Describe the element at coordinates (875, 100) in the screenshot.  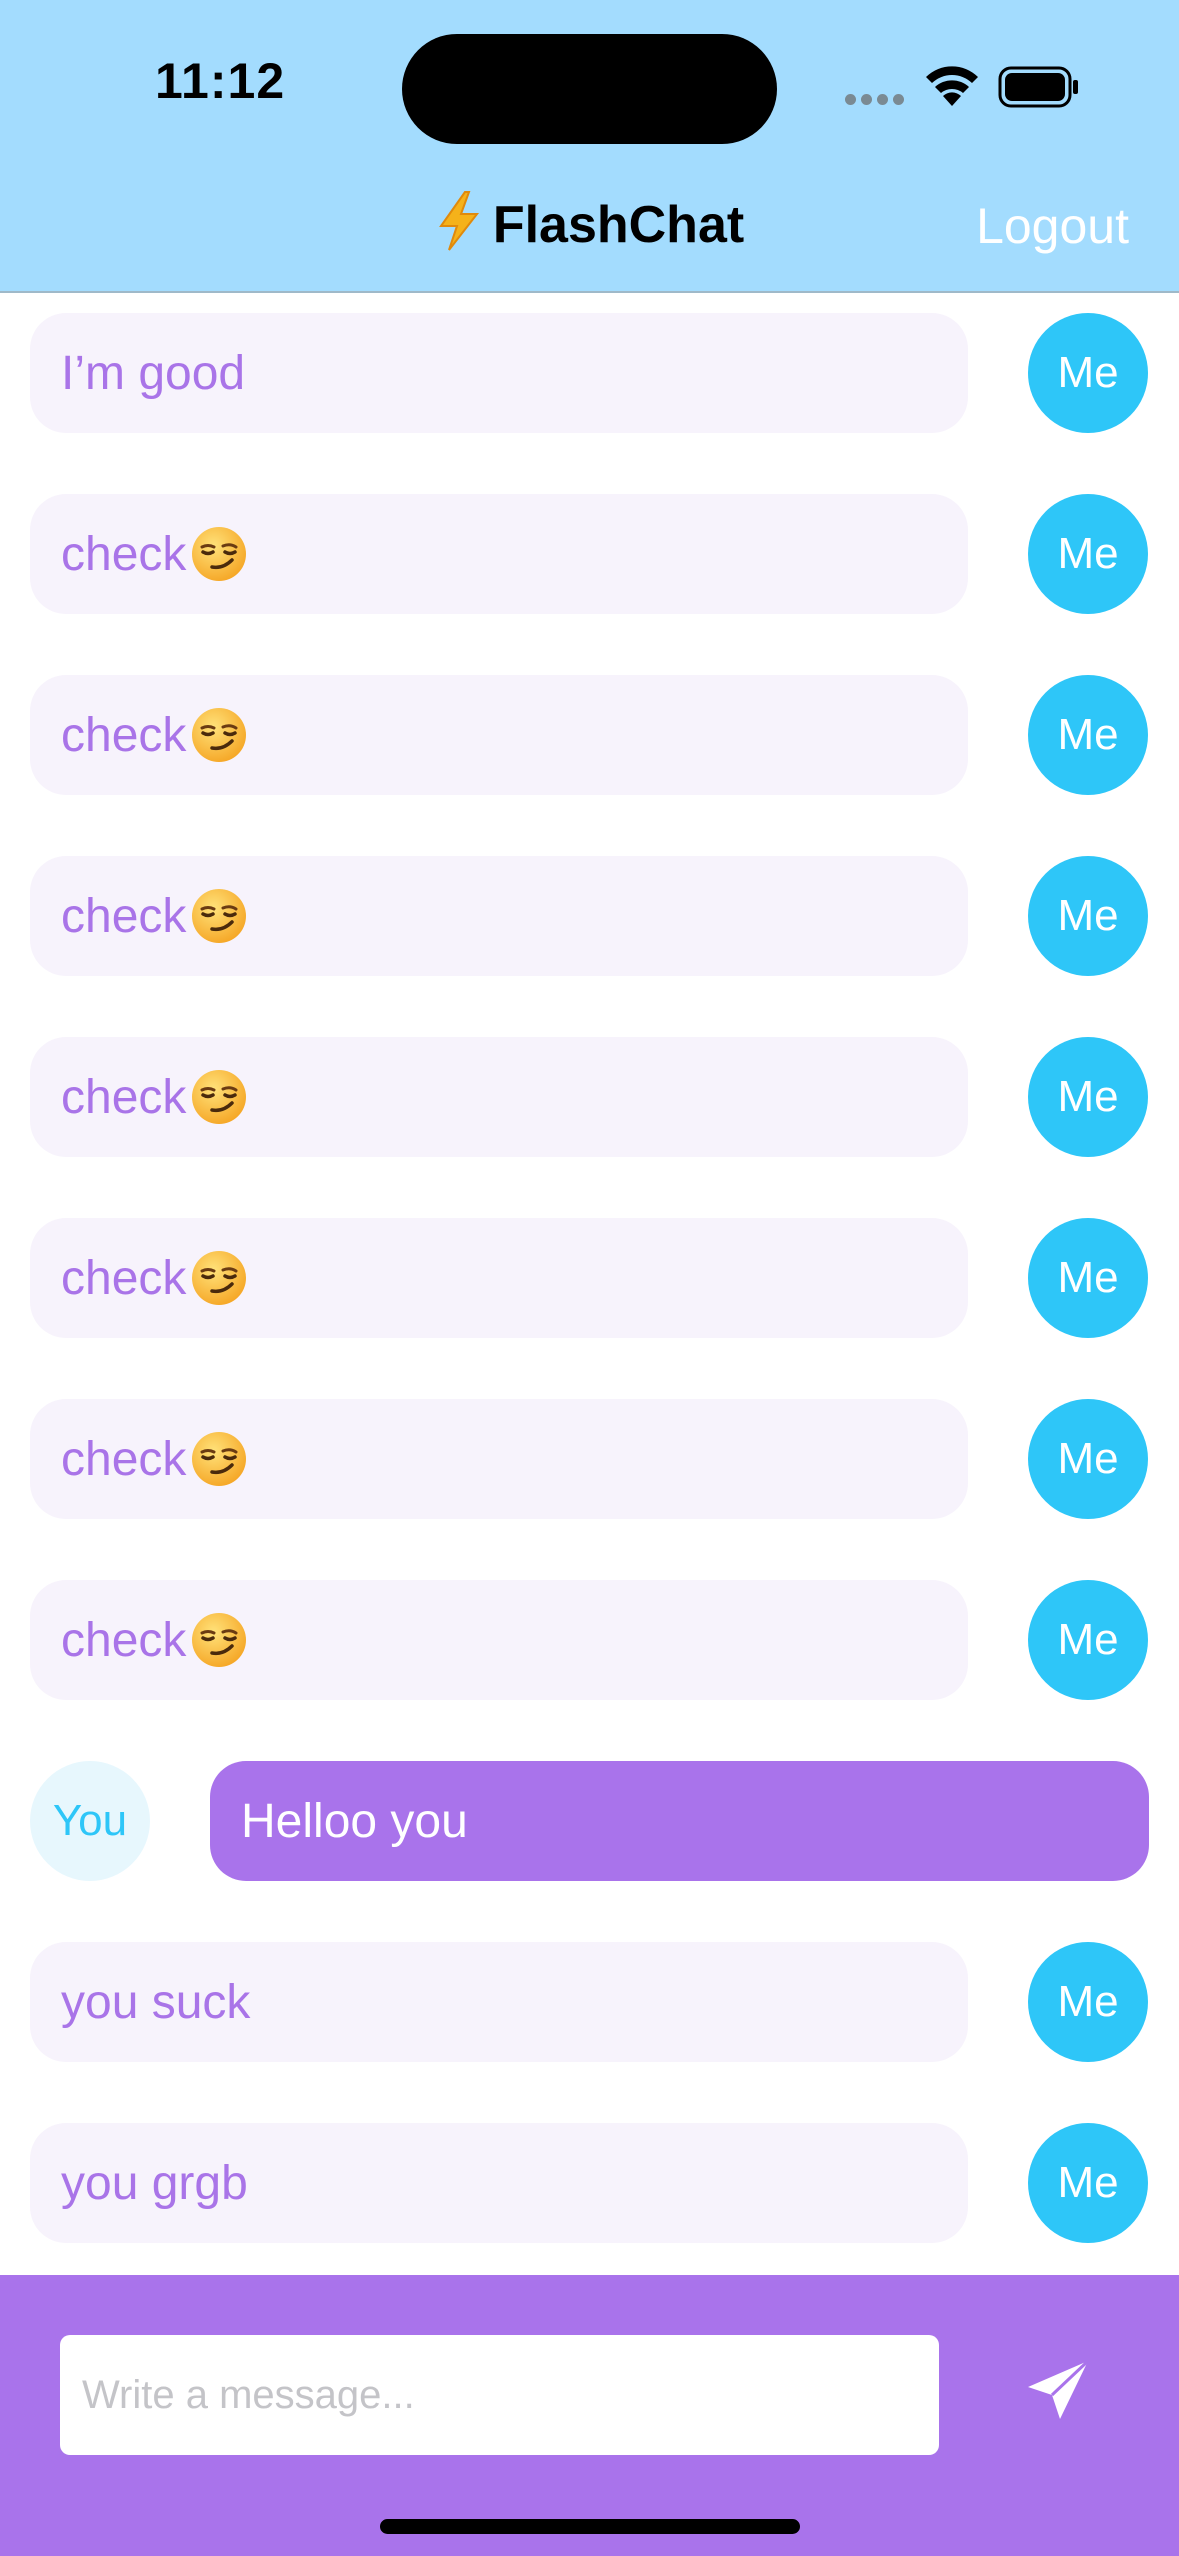
I see `cellular-signal-icon` at that location.